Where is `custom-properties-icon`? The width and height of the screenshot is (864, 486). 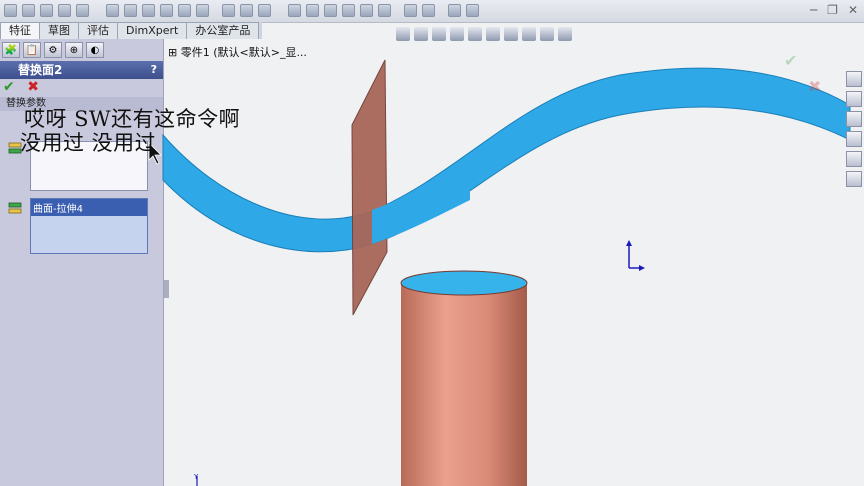
custom-properties-icon is located at coordinates (854, 179).